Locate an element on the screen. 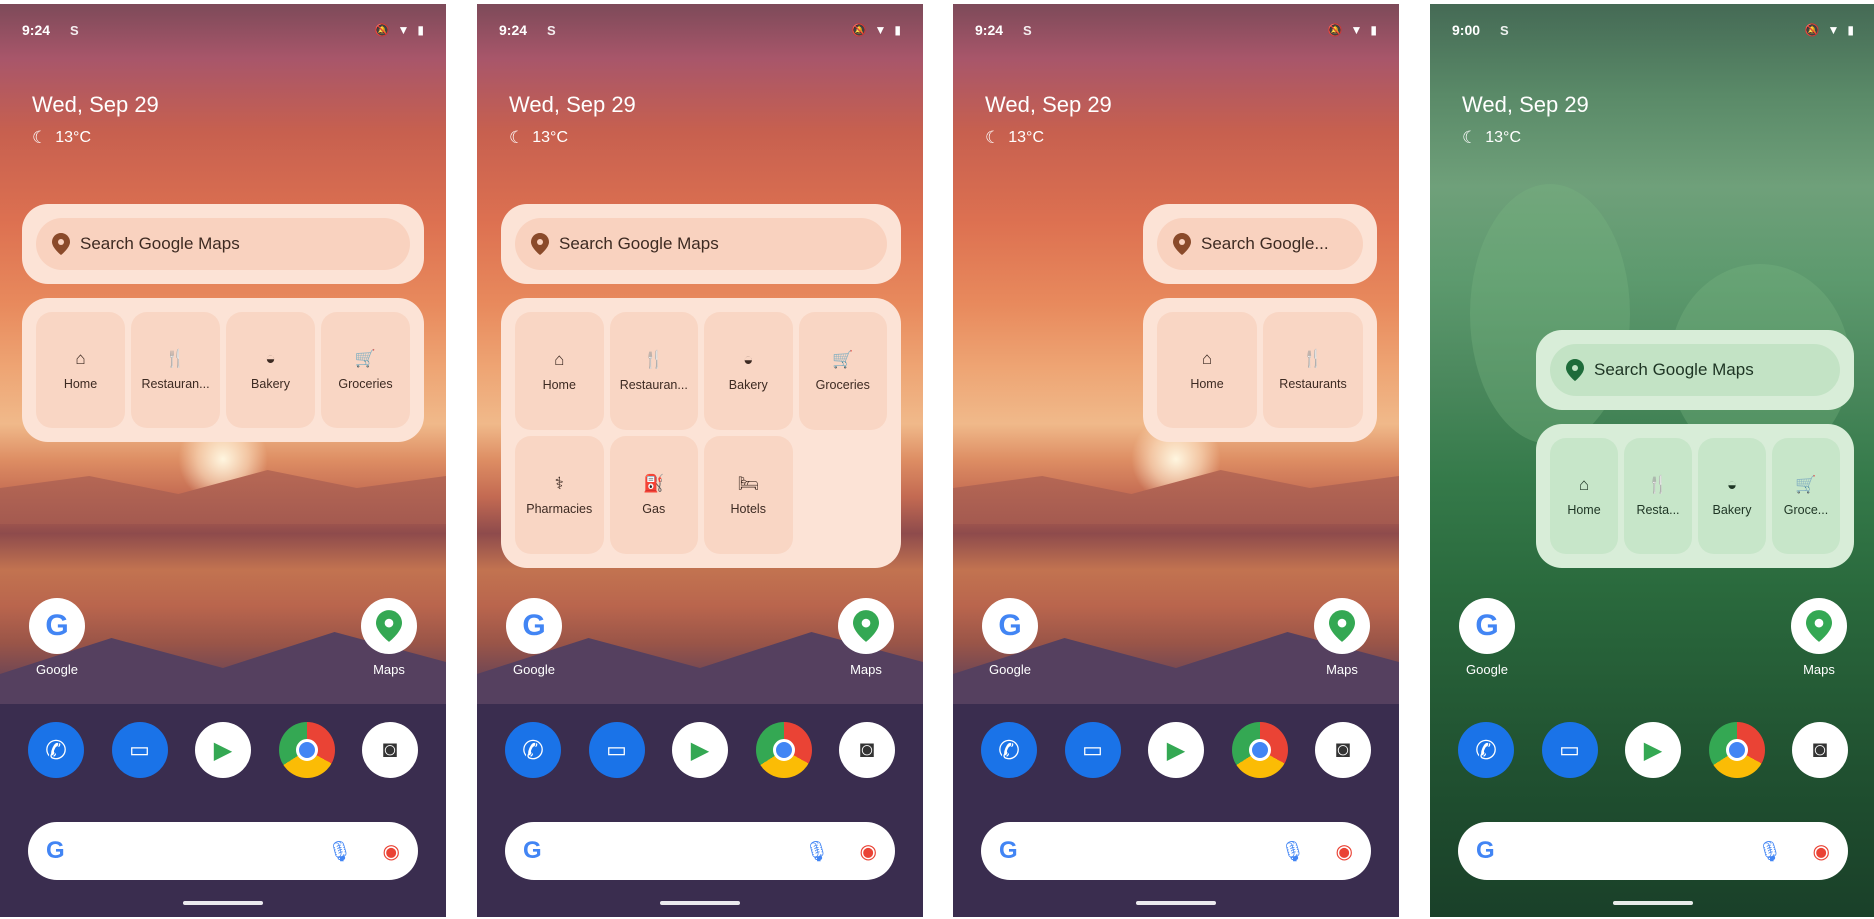 This screenshot has width=1874, height=919. weather: ☾ 13°C is located at coordinates (1491, 138).